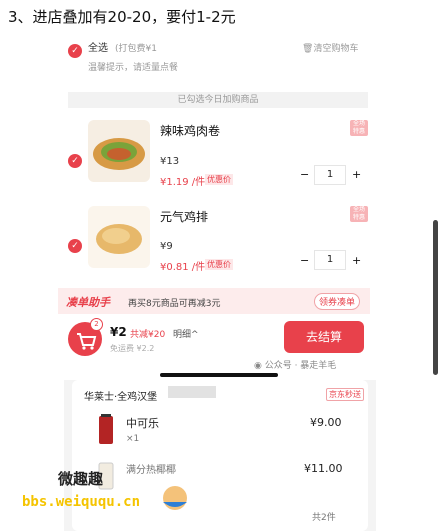 Image resolution: width=440 pixels, height=531 pixels. What do you see at coordinates (356, 174) in the screenshot?
I see `product-1-plus: +` at bounding box center [356, 174].